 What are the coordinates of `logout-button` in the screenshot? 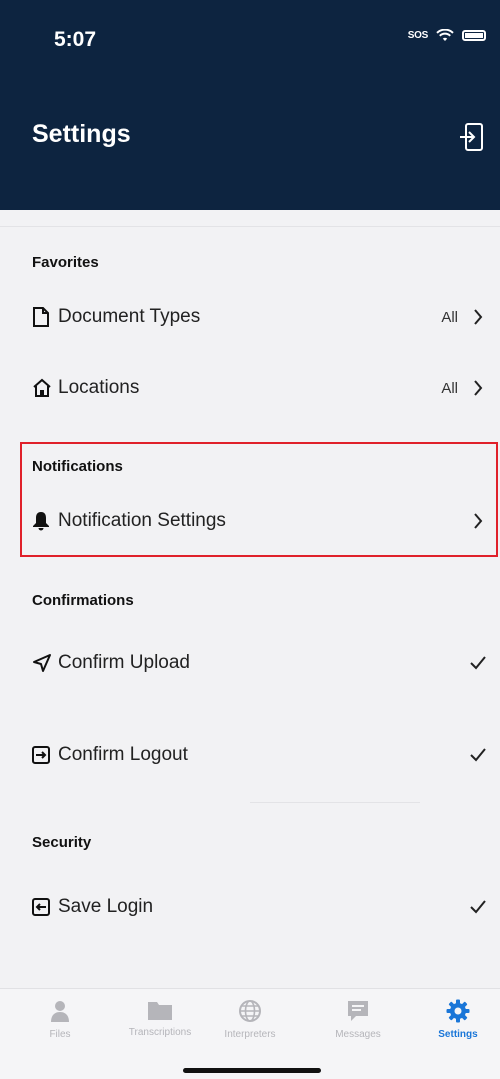 It's located at (472, 137).